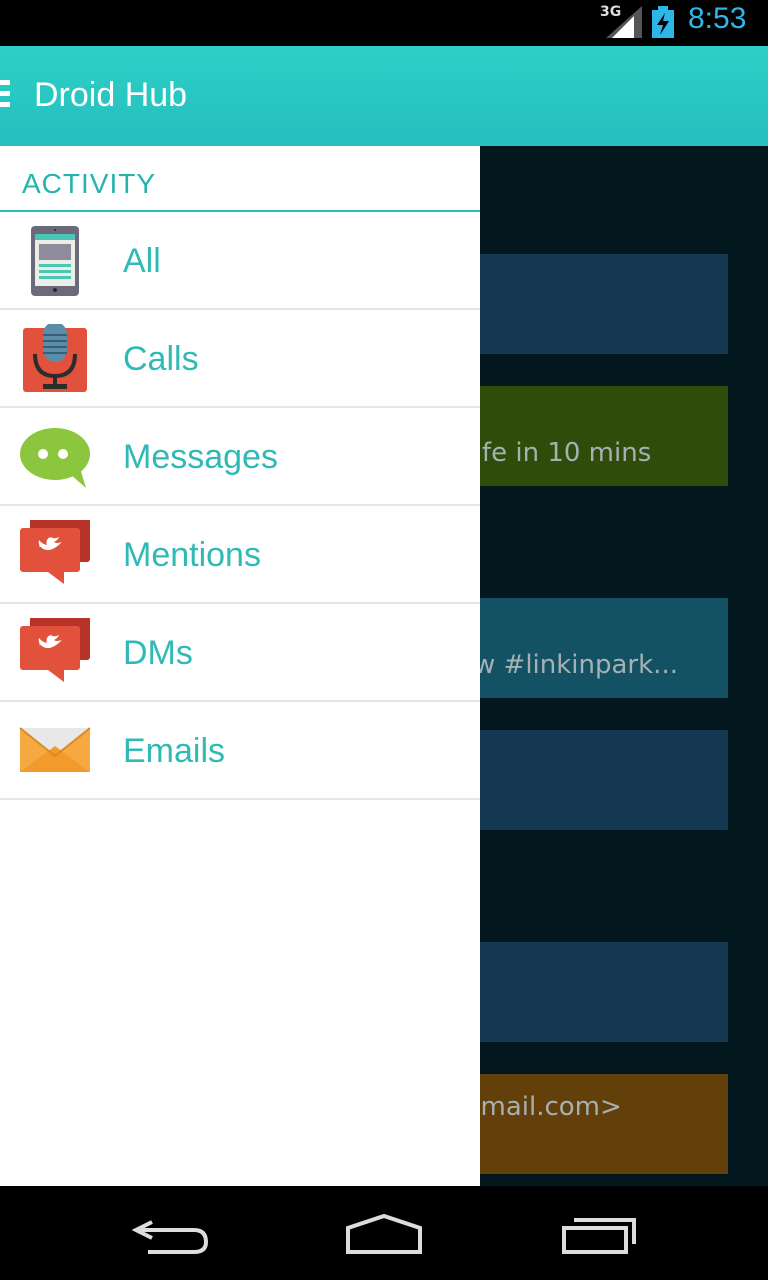  Describe the element at coordinates (192, 555) in the screenshot. I see `drawer-item-label: Mentions` at that location.